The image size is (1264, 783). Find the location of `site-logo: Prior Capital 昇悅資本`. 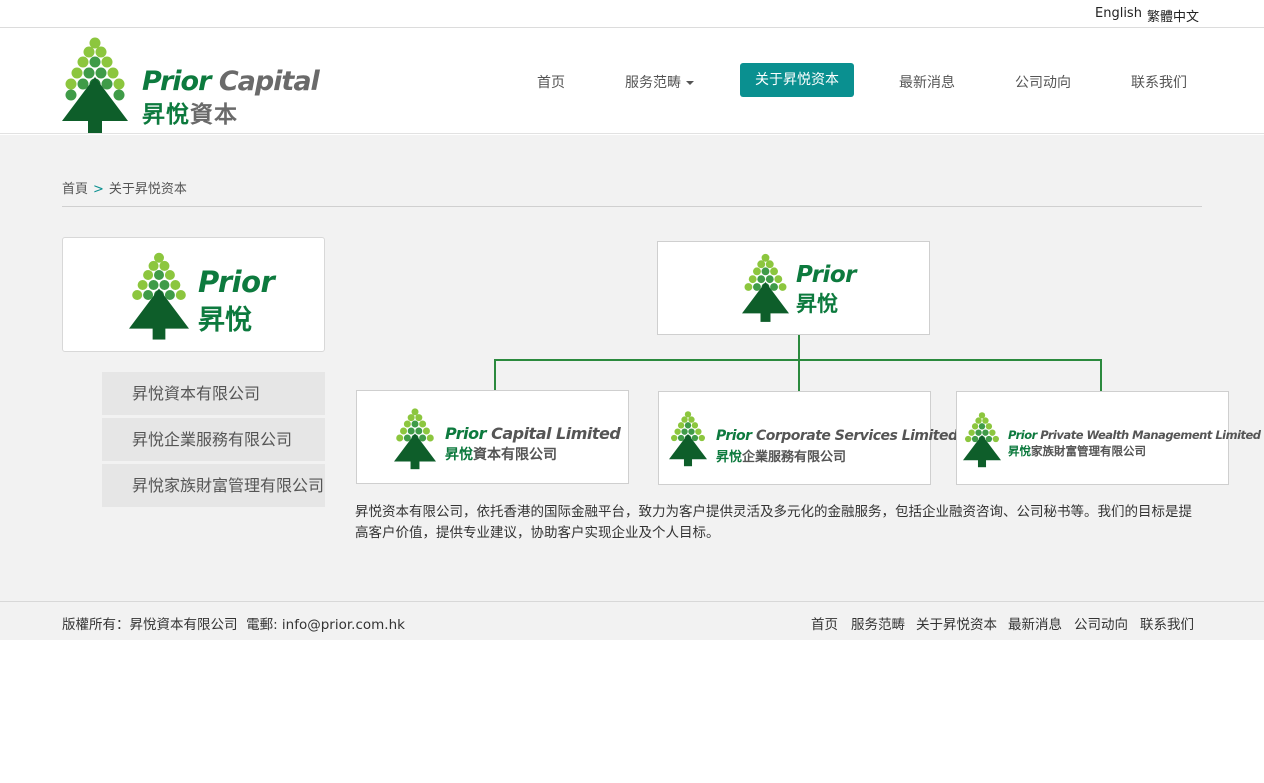

site-logo: Prior Capital 昇悅資本 is located at coordinates (191, 84).